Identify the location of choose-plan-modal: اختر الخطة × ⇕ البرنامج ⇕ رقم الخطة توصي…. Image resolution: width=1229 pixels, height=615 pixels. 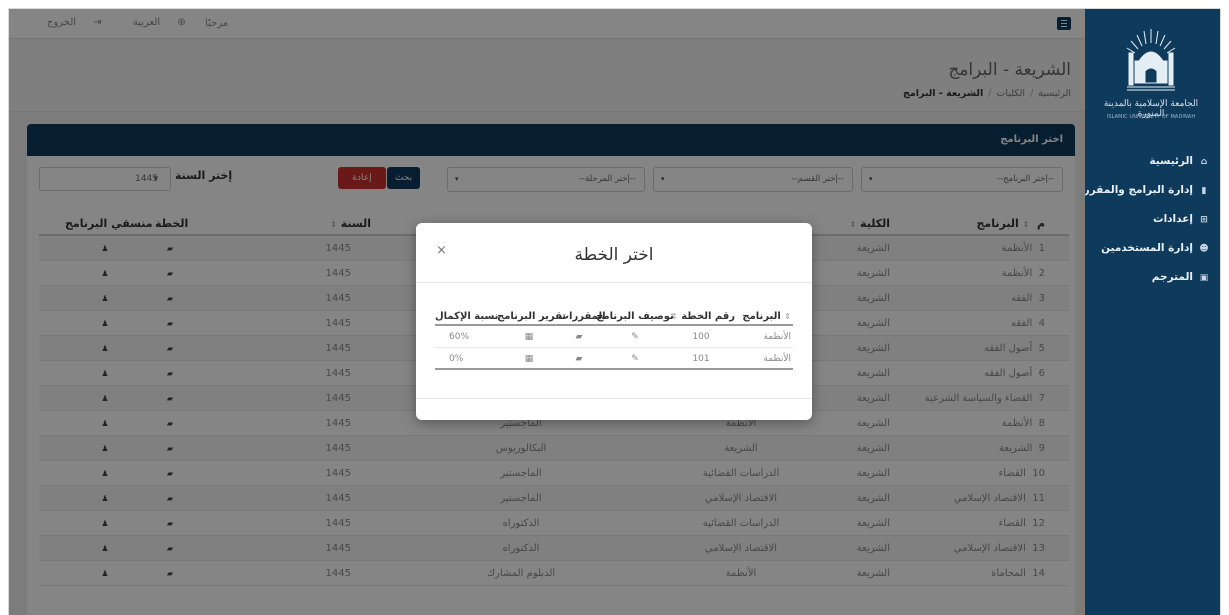
(614, 321).